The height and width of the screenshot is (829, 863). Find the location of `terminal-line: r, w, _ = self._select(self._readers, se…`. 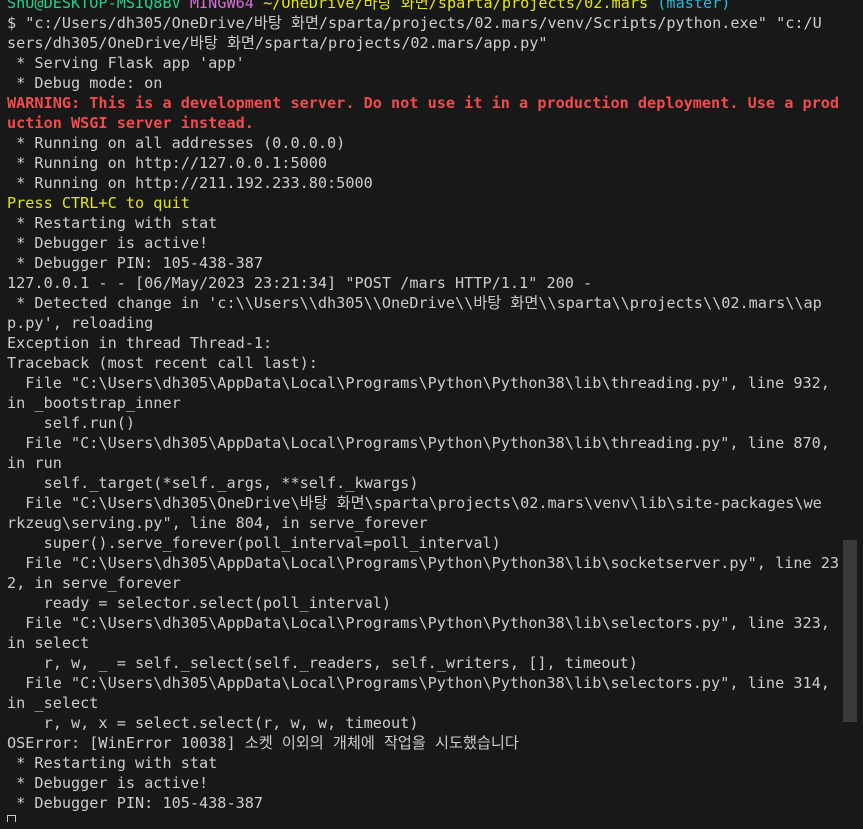

terminal-line: r, w, _ = self._select(self._readers, se… is located at coordinates (322, 663).